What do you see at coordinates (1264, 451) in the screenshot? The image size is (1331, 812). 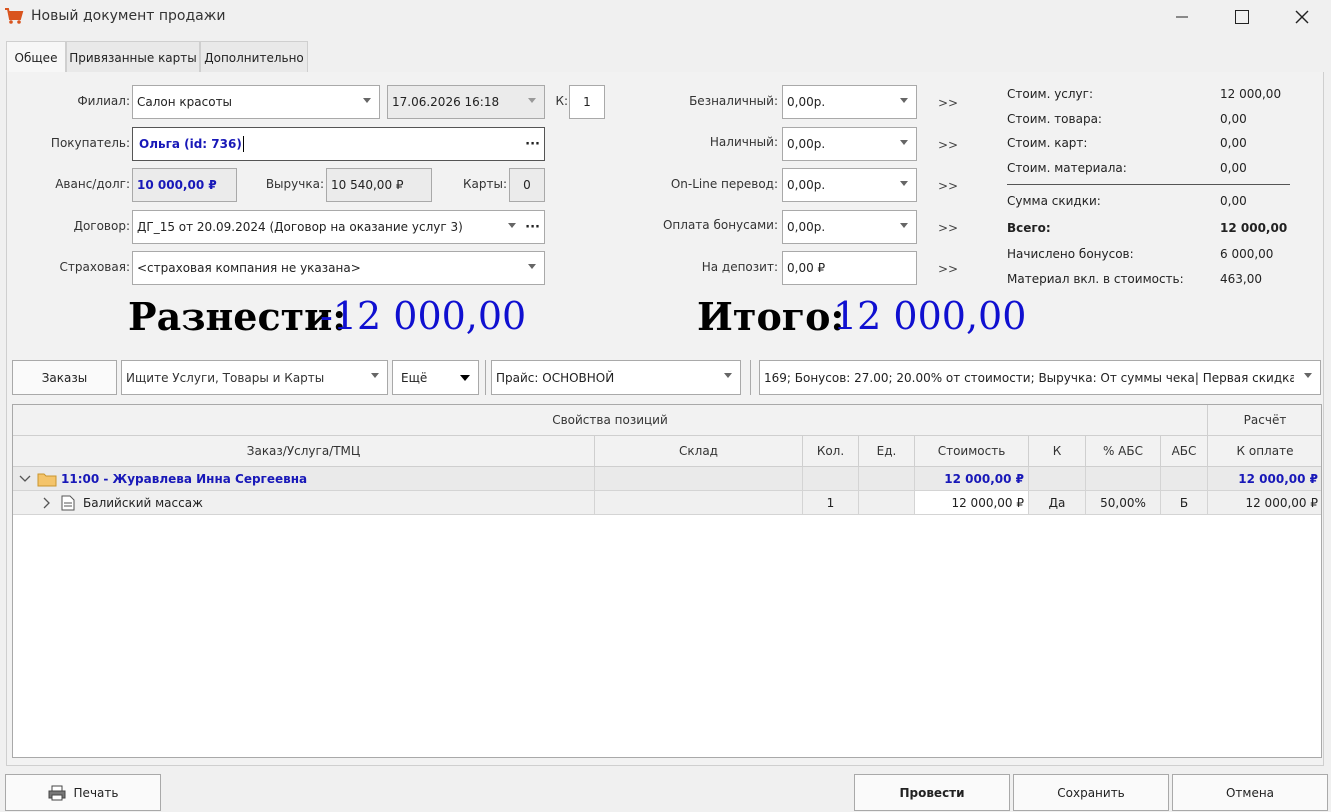 I see `column-header-to-pay: К оплате` at bounding box center [1264, 451].